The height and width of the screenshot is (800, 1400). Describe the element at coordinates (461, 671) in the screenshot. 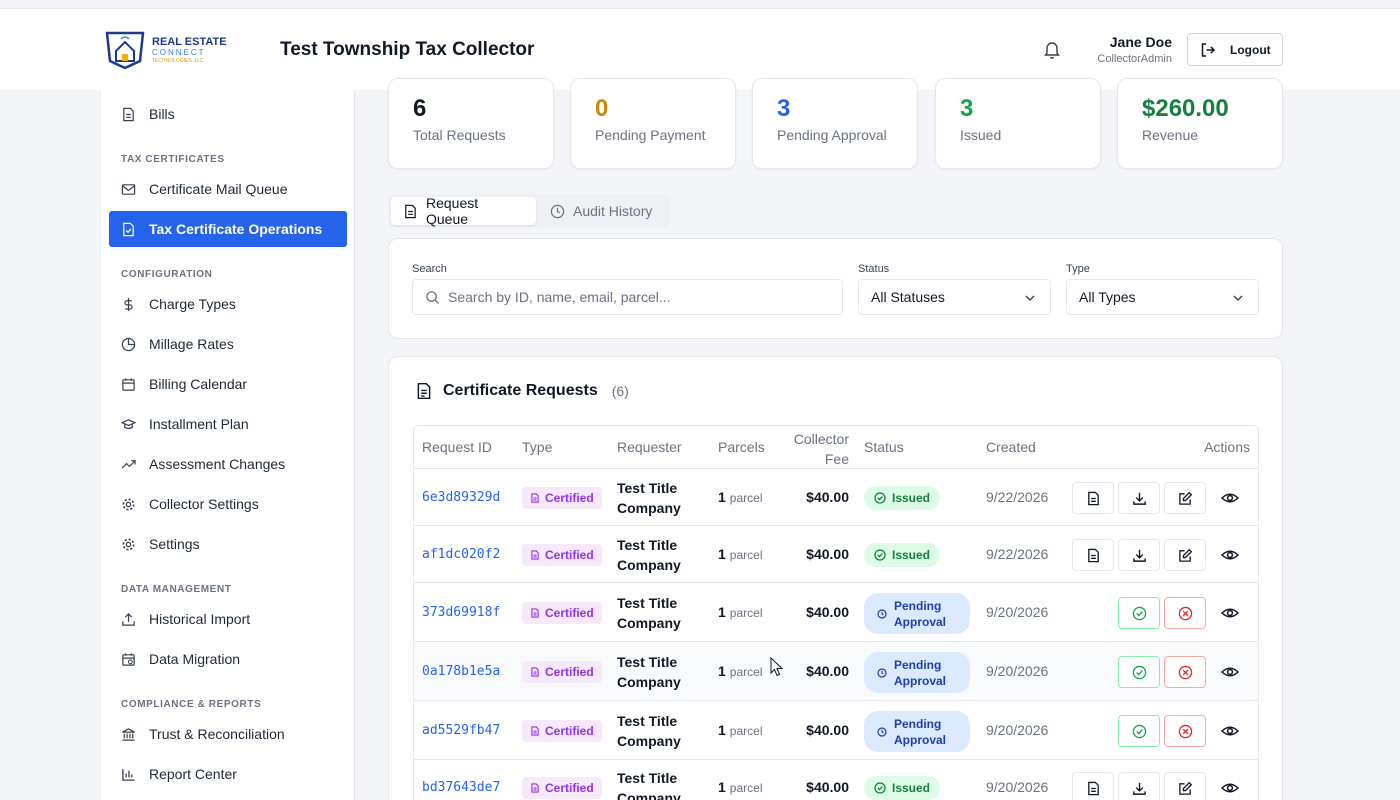

I see `request-id-link: 0a178b1e5a` at that location.